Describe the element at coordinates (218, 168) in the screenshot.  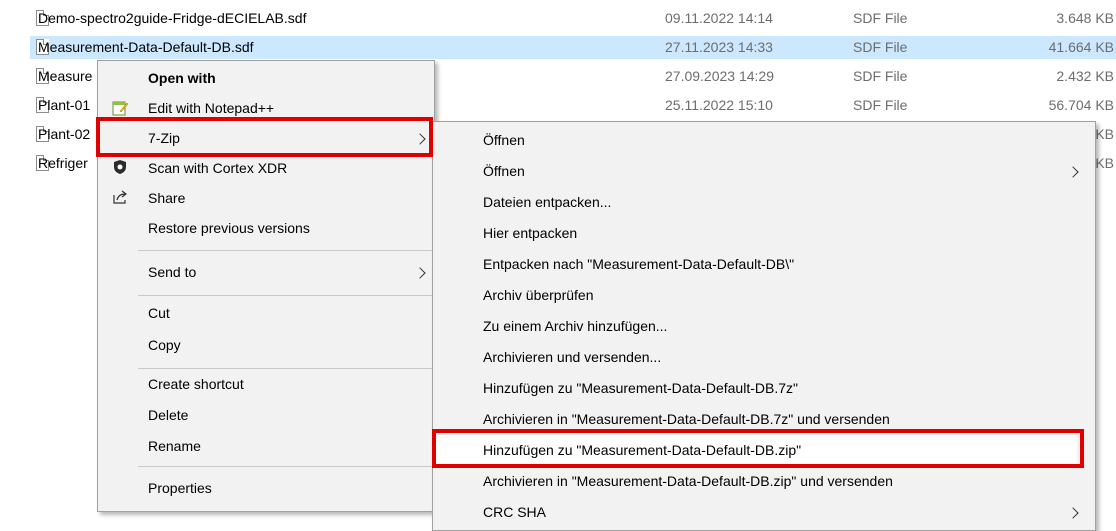
I see `menu-label: Scan with Cortex XDR` at that location.